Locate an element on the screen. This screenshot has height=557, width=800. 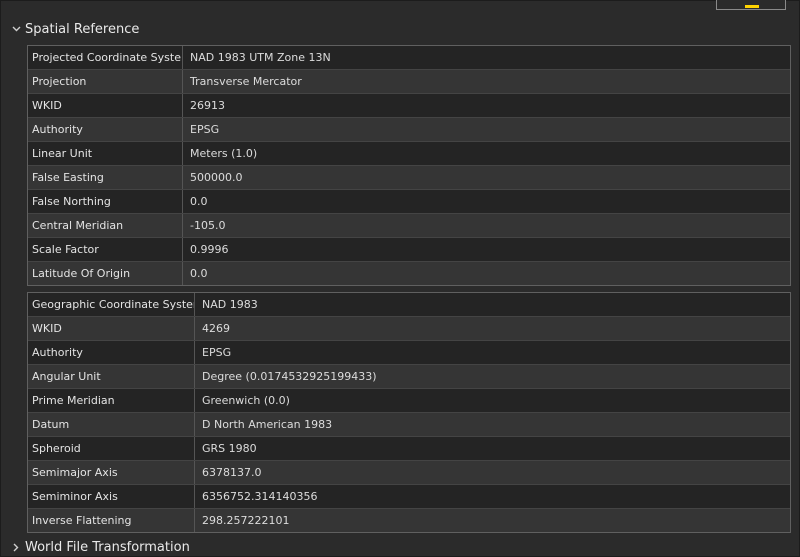
table-row: Prime Meridian Greenwich (0.0) is located at coordinates (409, 400).